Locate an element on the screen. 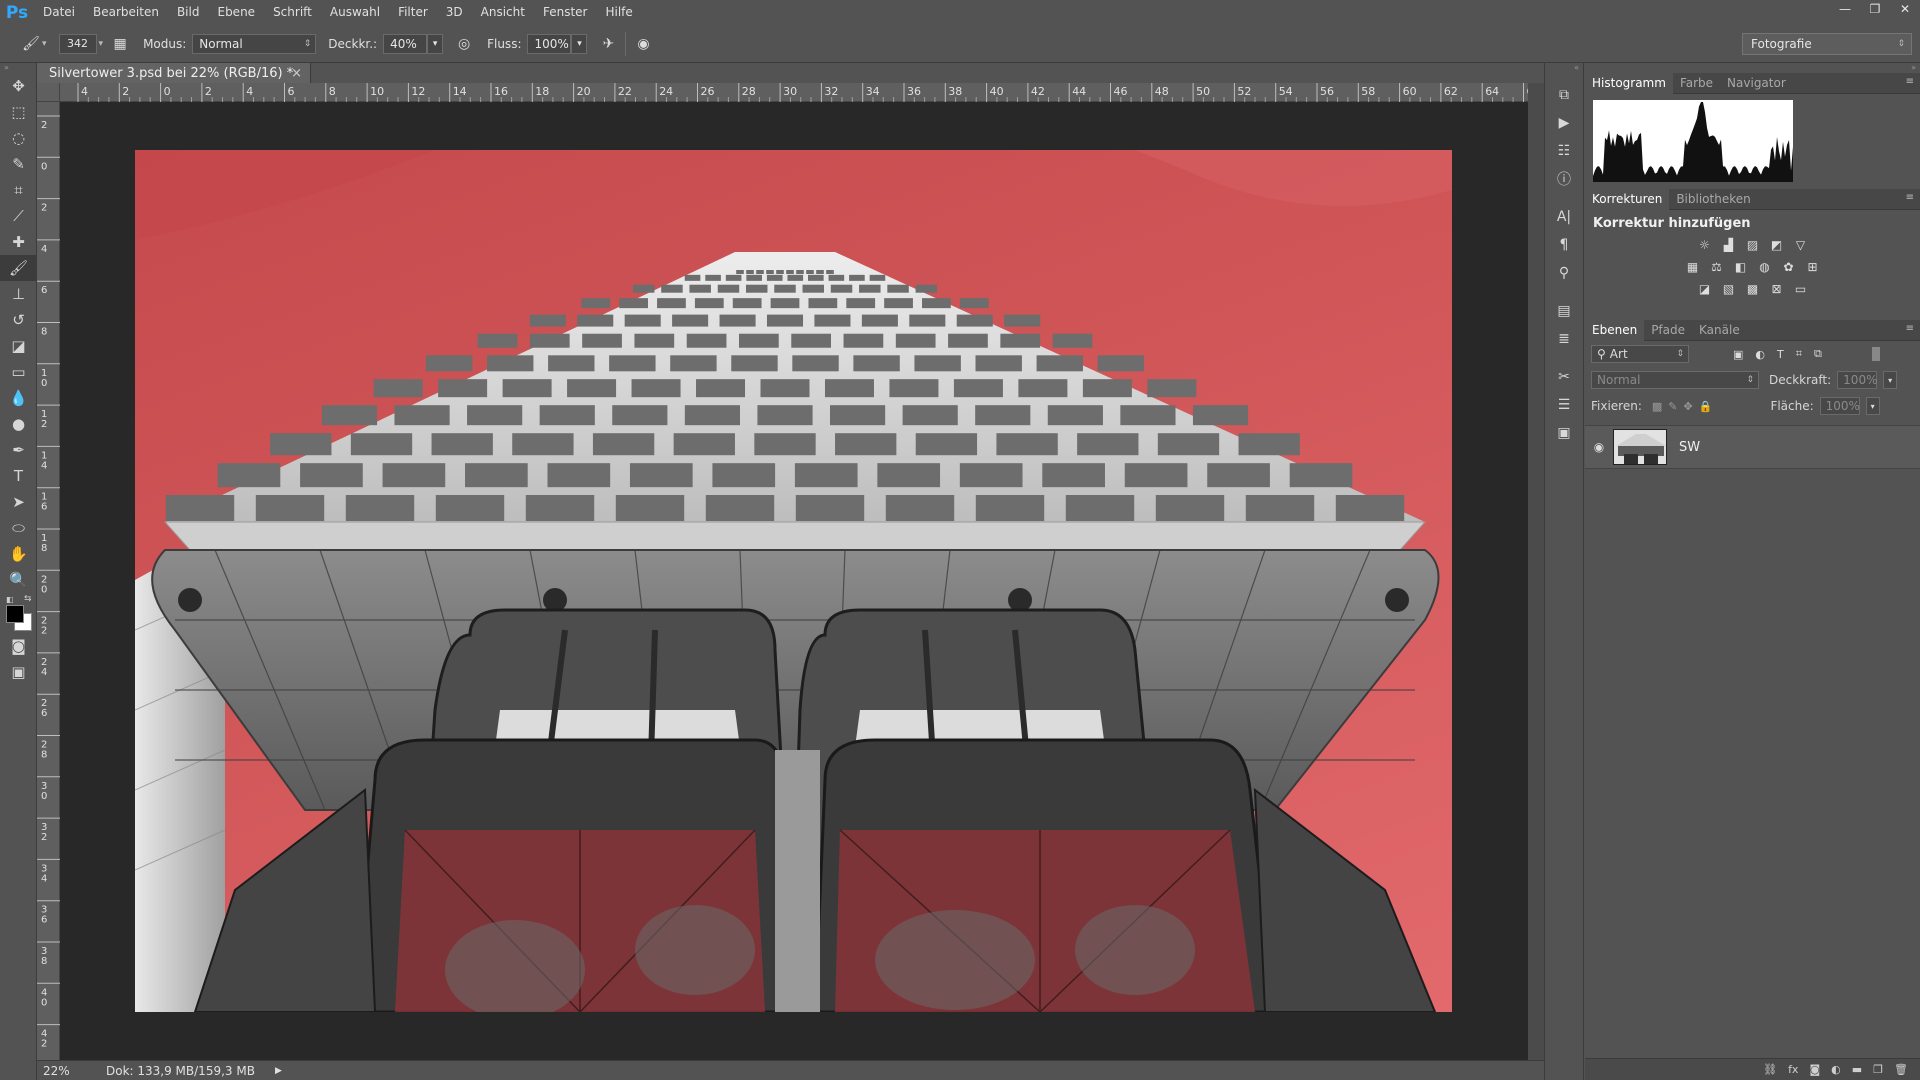 This screenshot has width=1920, height=1080. adjustments-sliders-icon: ☰ is located at coordinates (1564, 405).